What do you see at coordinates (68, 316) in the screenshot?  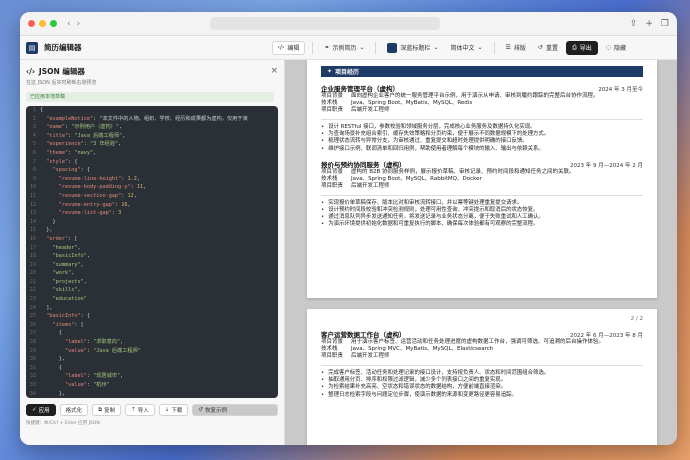 I see `code-text: "basicInfo": {` at bounding box center [68, 316].